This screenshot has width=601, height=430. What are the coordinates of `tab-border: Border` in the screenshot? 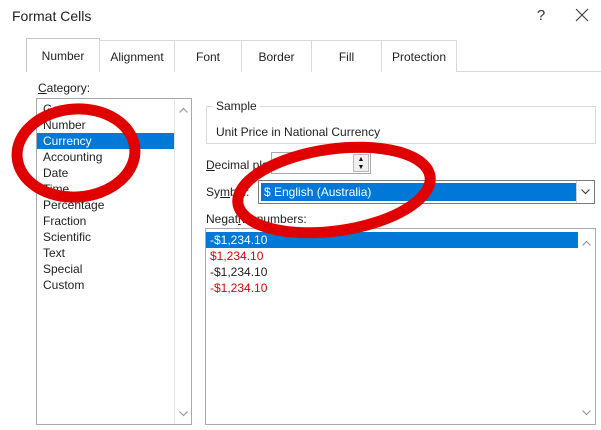 It's located at (276, 56).